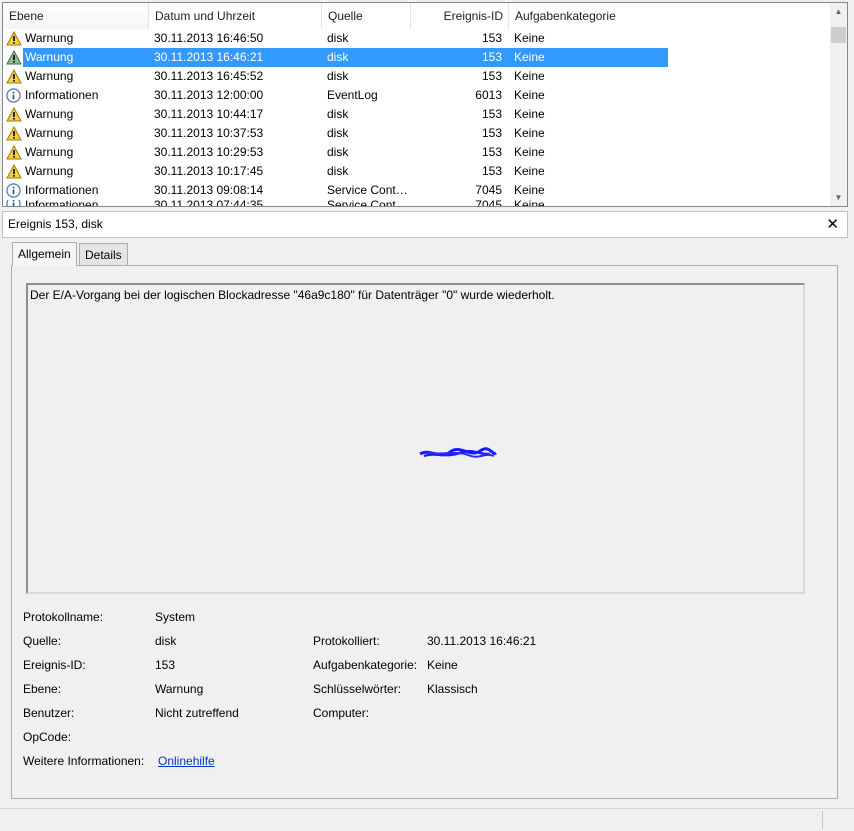 The width and height of the screenshot is (854, 831). What do you see at coordinates (365, 665) in the screenshot?
I see `task-category-label: Aufgabenkategorie:` at bounding box center [365, 665].